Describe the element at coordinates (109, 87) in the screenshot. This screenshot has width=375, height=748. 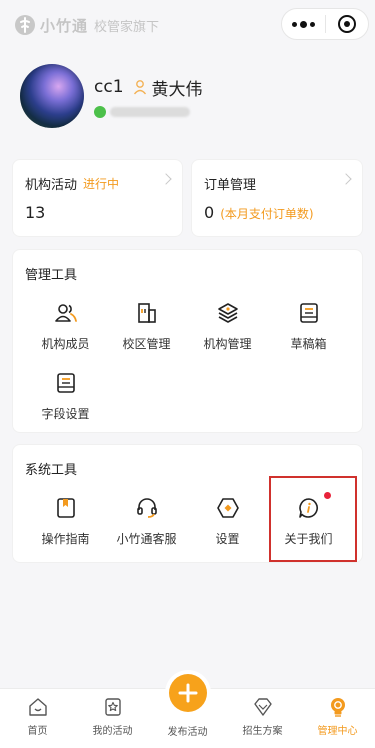
I see `nickname: cc1` at that location.